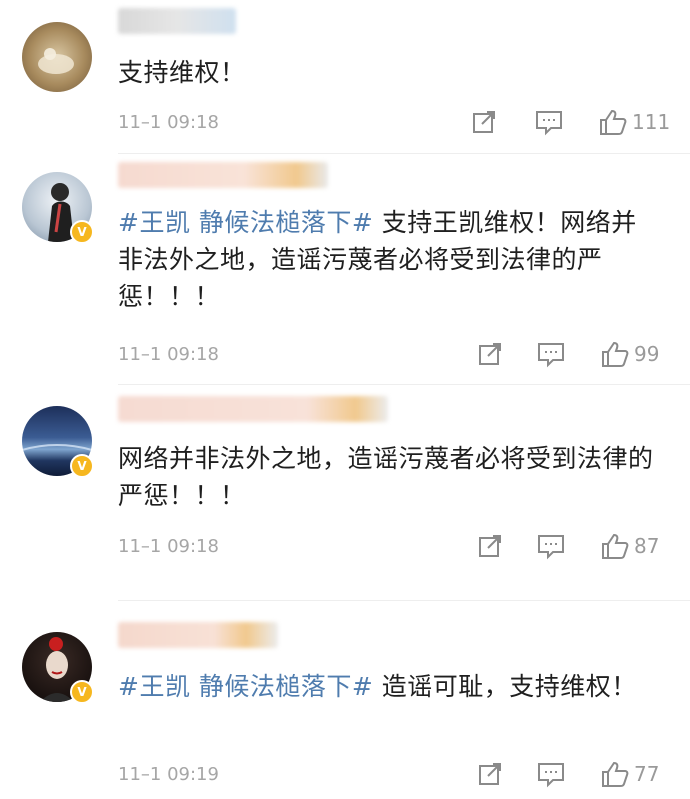 This screenshot has height=799, width=690. I want to click on comment-actions: 111, so click(575, 123).